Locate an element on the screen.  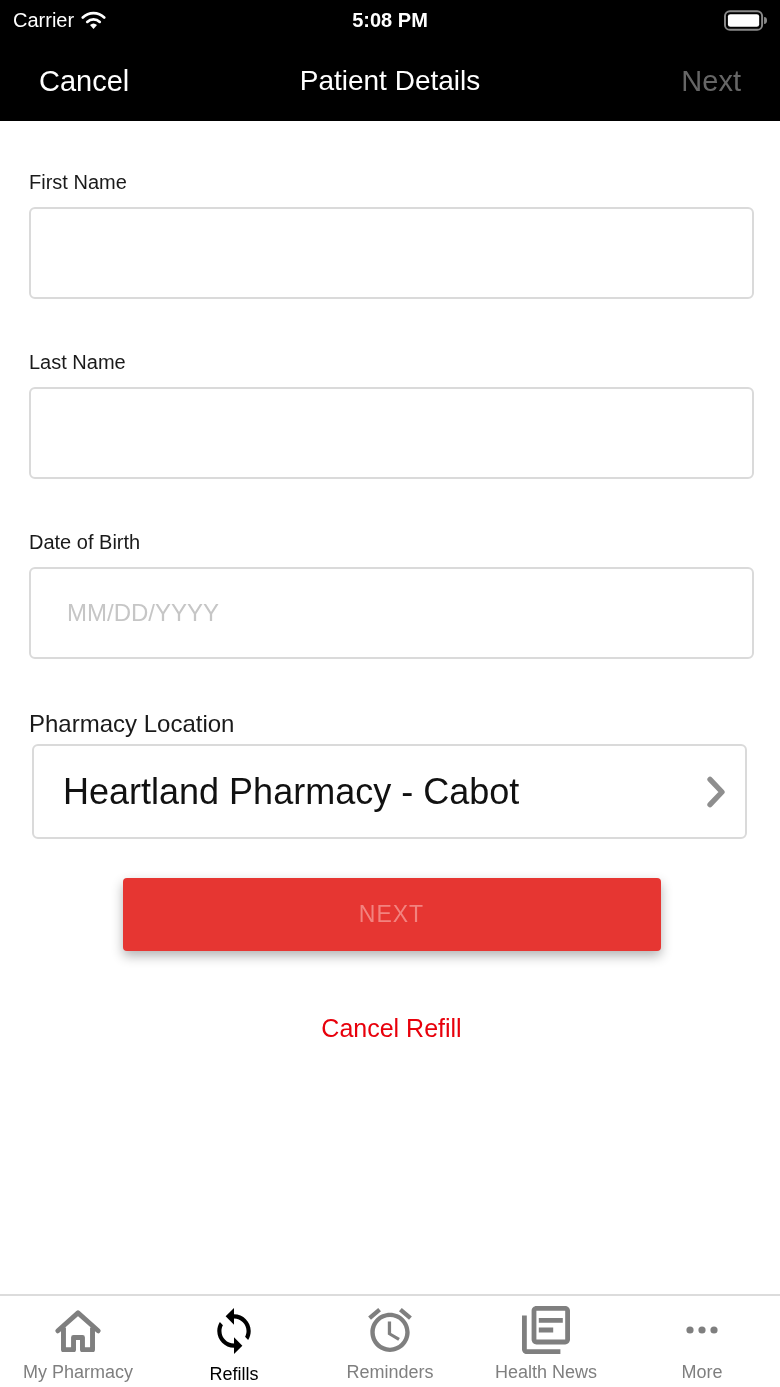
tab-item: Health News is located at coordinates (546, 1341).